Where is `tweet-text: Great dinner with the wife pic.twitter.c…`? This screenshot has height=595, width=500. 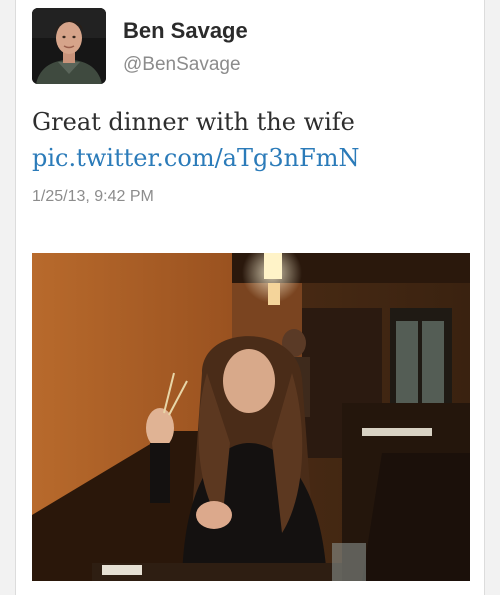
tweet-text: Great dinner with the wife pic.twitter.c… is located at coordinates (195, 140).